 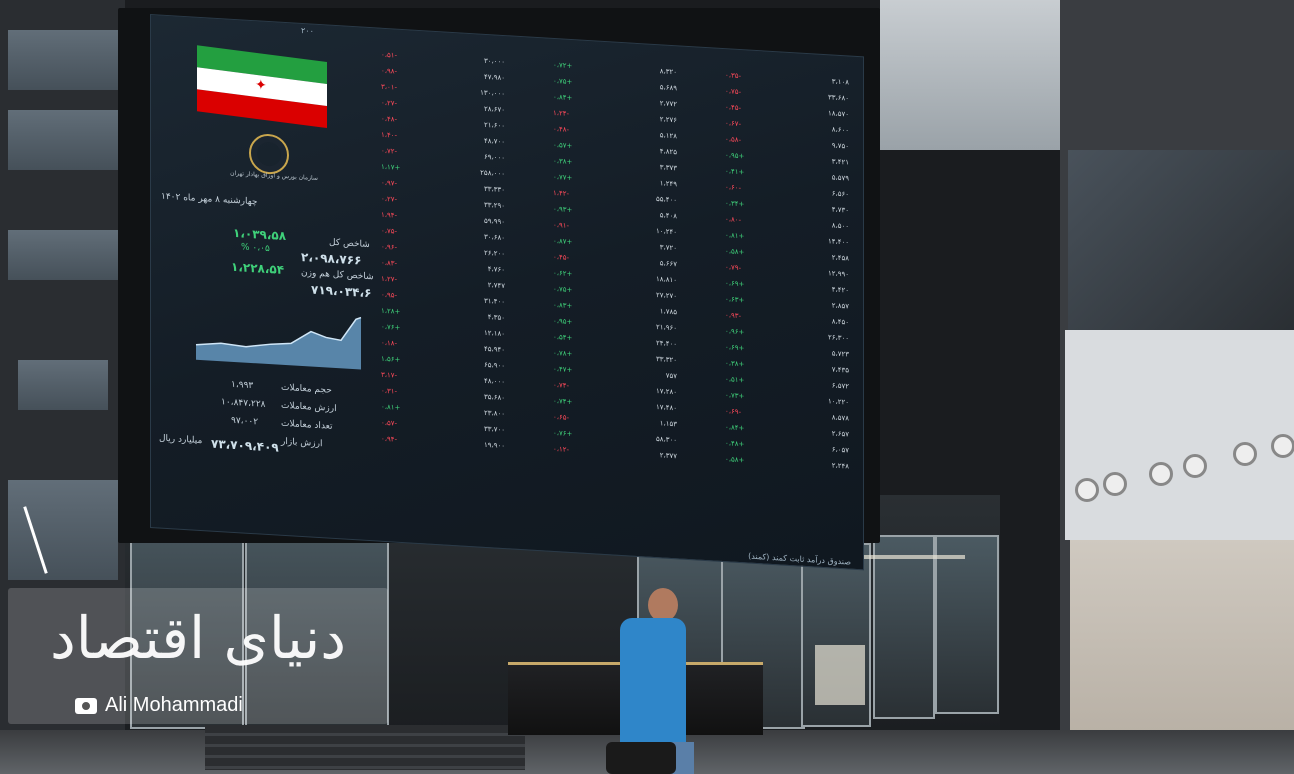 I want to click on ticker-price: ۳،۱۰۸, so click(x=840, y=82).